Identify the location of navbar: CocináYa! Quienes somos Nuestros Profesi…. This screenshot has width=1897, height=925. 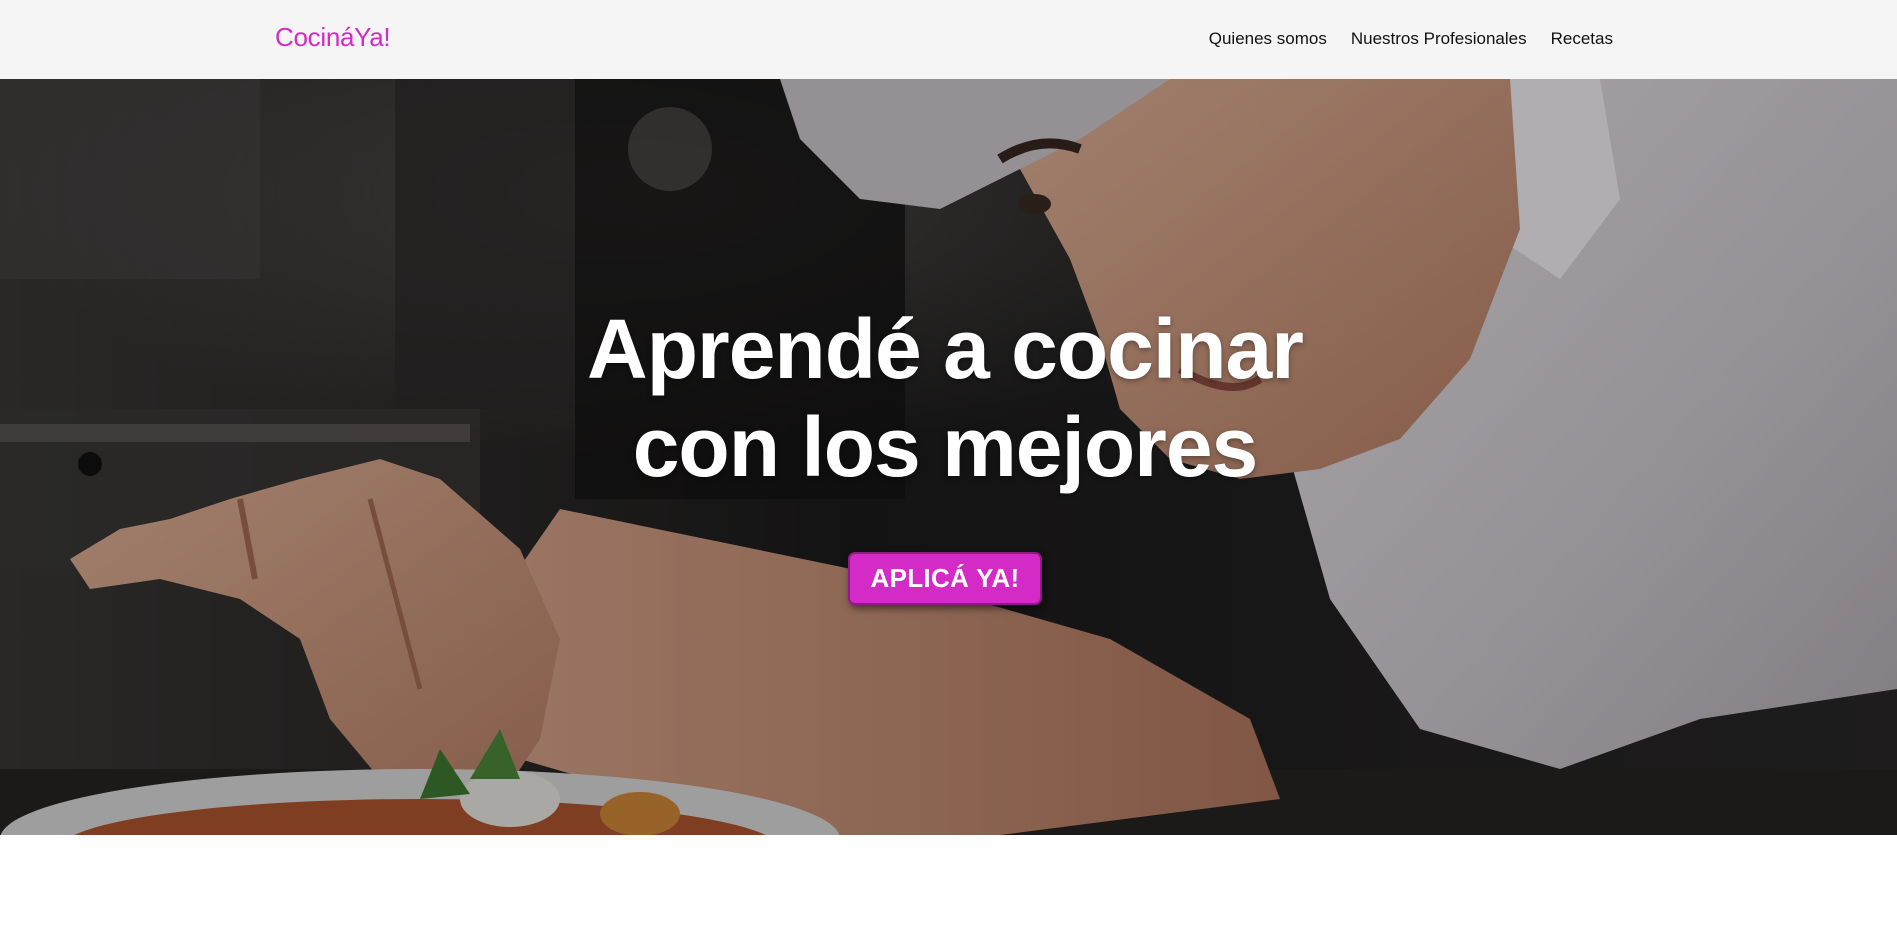
(948, 39).